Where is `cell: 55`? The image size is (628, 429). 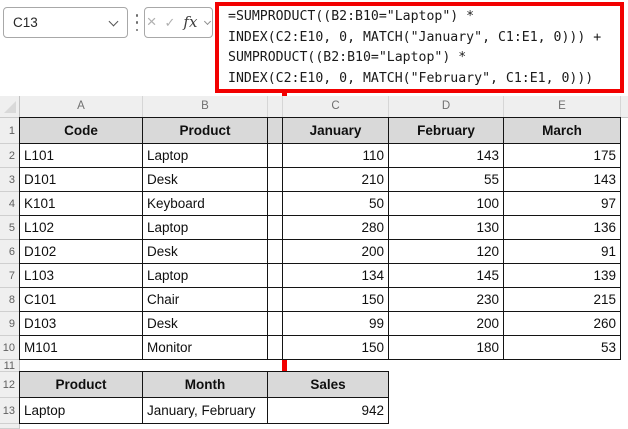 cell: 55 is located at coordinates (446, 179).